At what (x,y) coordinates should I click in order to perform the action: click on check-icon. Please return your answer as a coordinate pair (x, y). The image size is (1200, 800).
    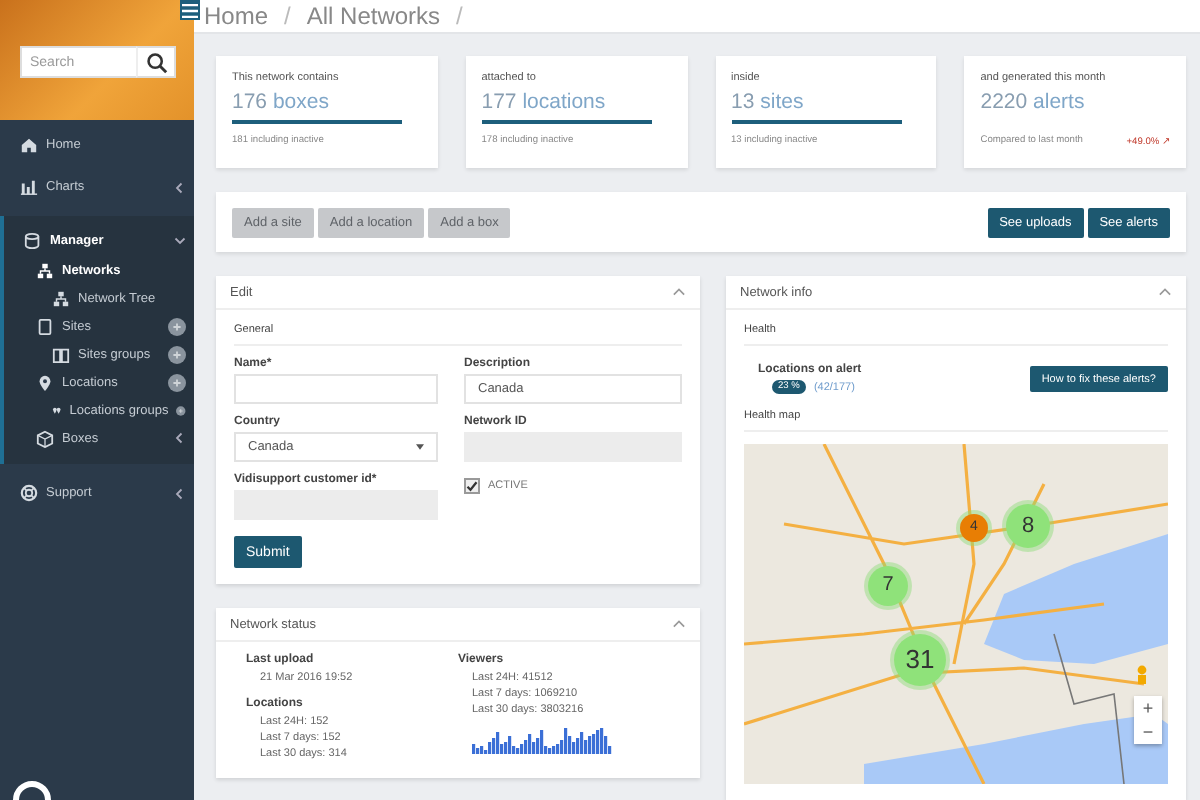
    Looking at the image, I should click on (472, 486).